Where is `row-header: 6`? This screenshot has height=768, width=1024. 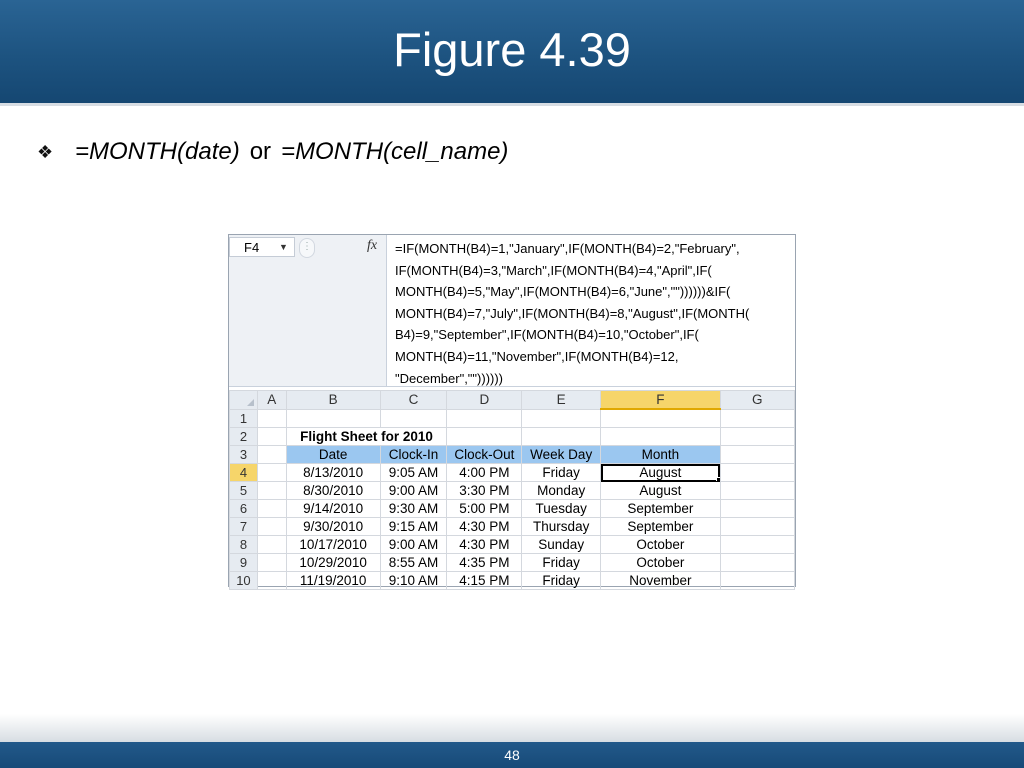 row-header: 6 is located at coordinates (243, 508).